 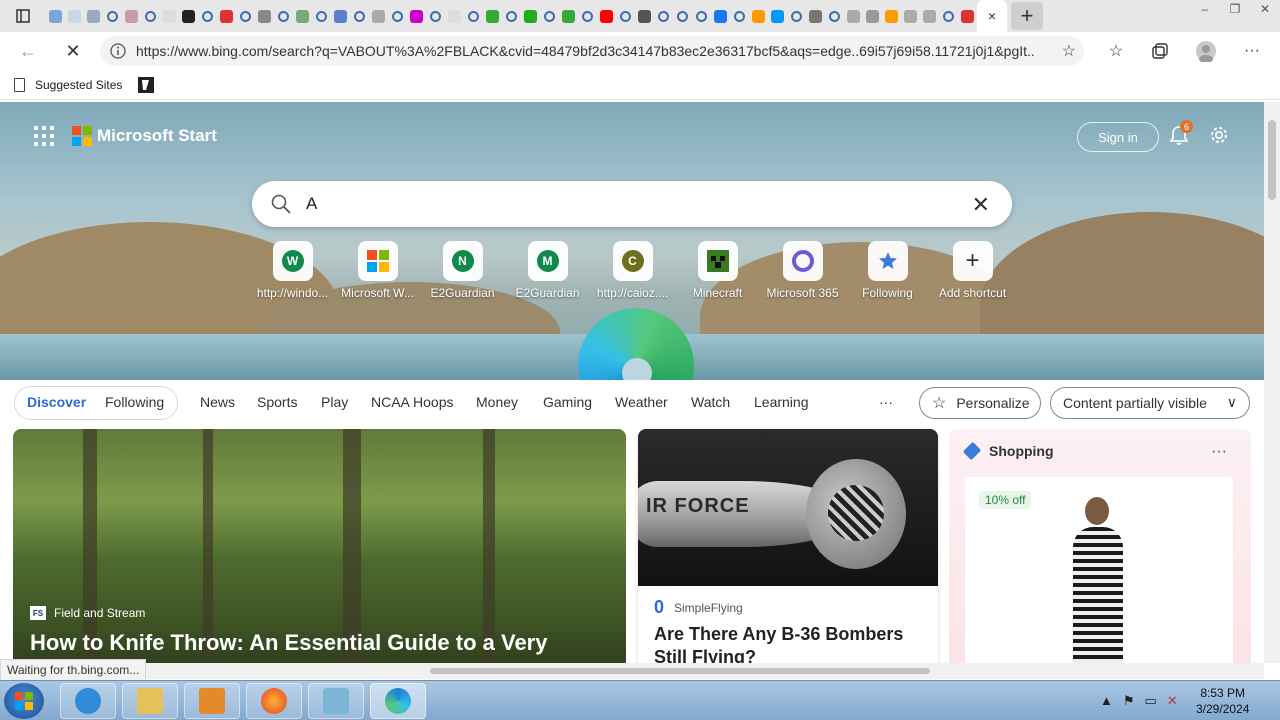 What do you see at coordinates (980, 403) in the screenshot?
I see `personalize-button: ☆ Personalize` at bounding box center [980, 403].